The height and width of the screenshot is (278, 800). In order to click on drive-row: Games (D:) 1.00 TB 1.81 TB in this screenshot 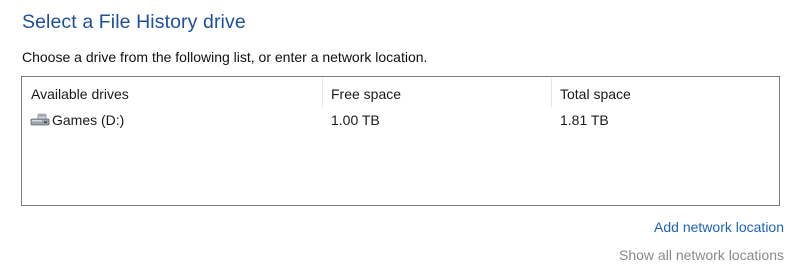, I will do `click(400, 120)`.